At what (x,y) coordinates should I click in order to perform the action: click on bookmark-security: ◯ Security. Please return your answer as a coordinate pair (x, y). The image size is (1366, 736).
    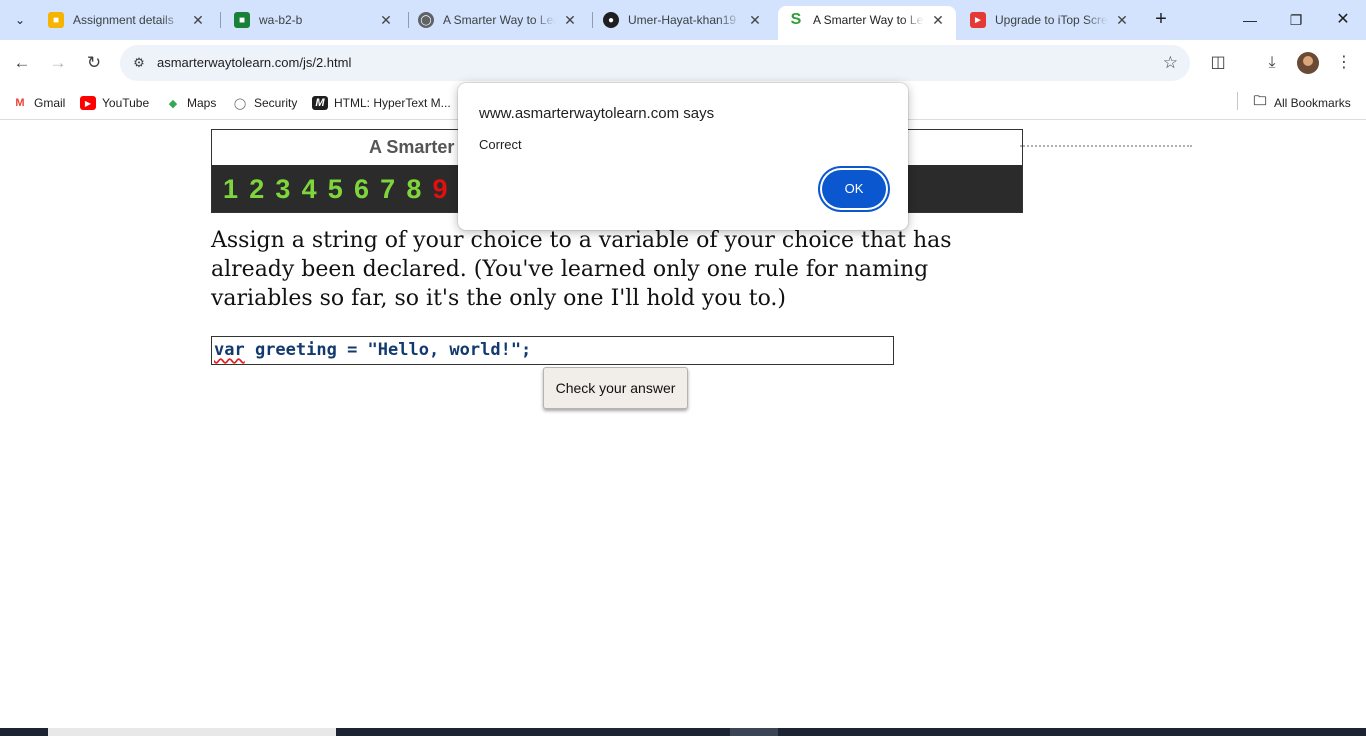
    Looking at the image, I should click on (265, 103).